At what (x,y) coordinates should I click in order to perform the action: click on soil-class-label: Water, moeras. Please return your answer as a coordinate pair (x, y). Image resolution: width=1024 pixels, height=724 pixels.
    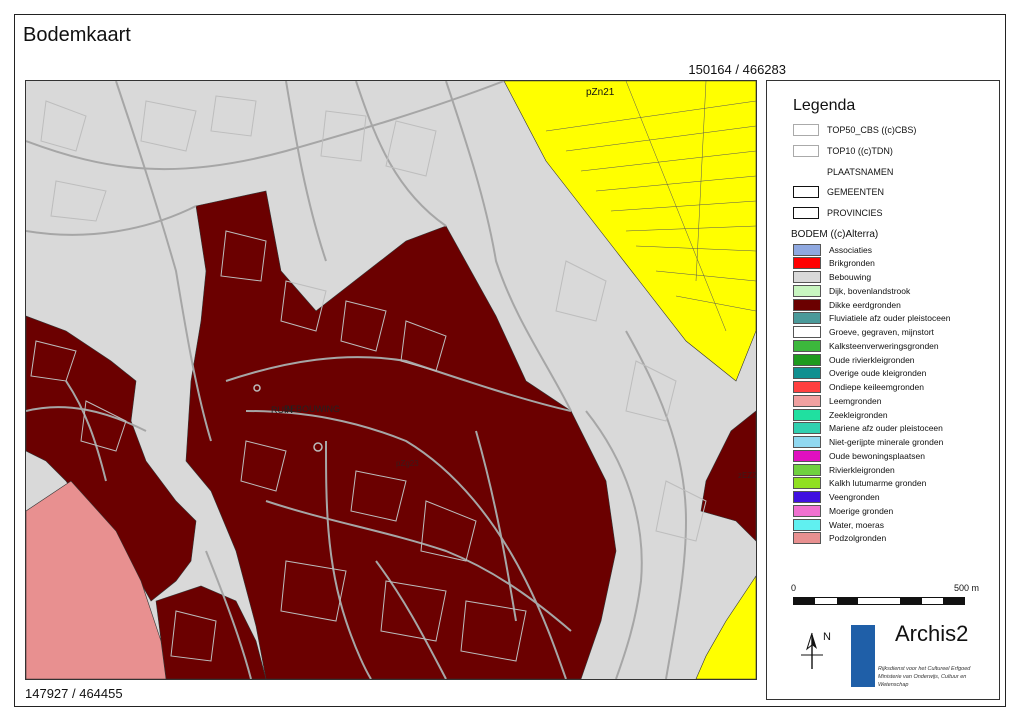
    Looking at the image, I should click on (856, 524).